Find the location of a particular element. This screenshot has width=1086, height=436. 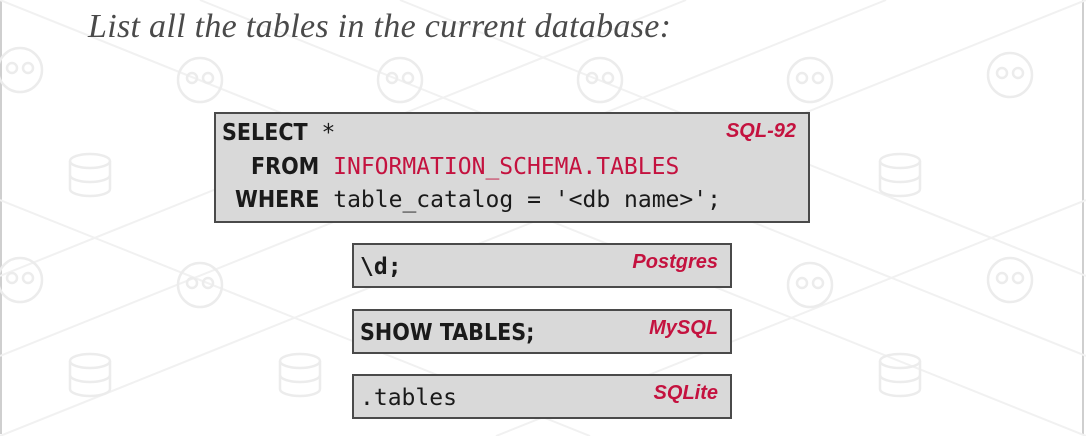

code-line: .tables is located at coordinates (408, 398).